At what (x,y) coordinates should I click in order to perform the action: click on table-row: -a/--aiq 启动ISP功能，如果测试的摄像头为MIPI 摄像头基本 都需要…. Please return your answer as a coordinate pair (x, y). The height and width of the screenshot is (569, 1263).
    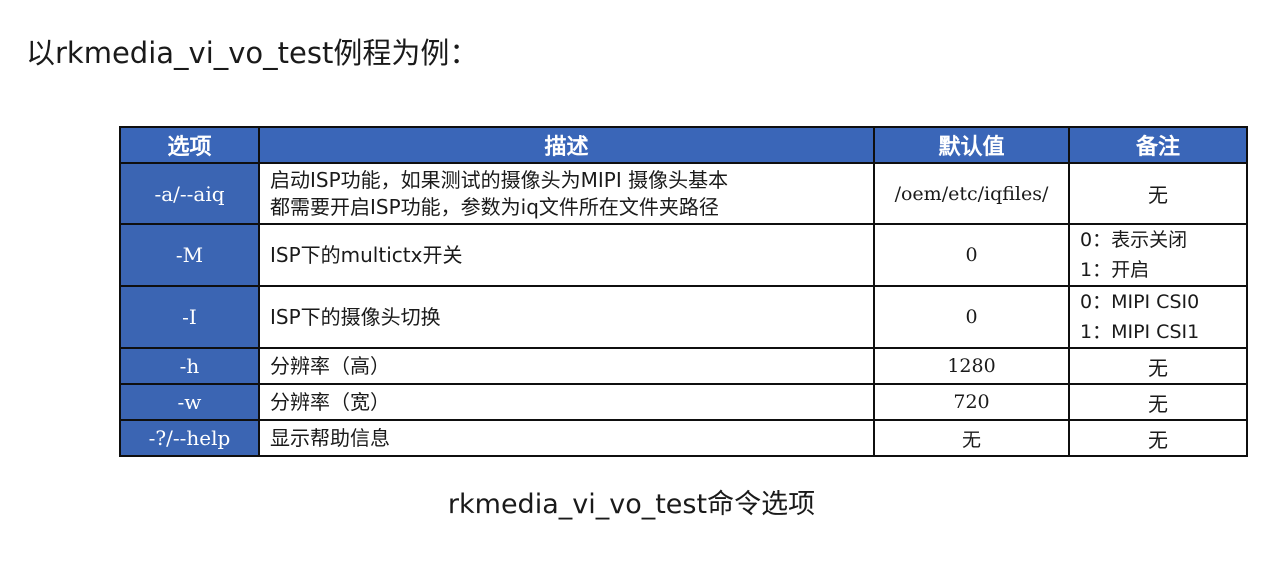
    Looking at the image, I should click on (683, 193).